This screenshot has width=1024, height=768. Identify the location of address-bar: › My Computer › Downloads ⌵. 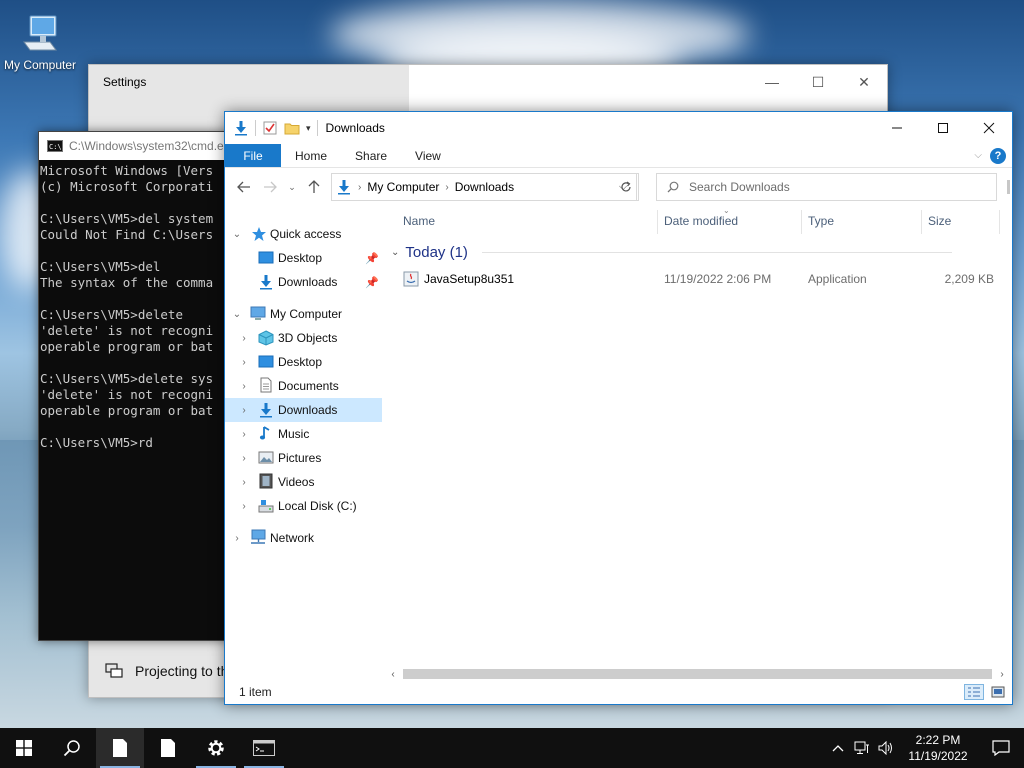
(484, 187).